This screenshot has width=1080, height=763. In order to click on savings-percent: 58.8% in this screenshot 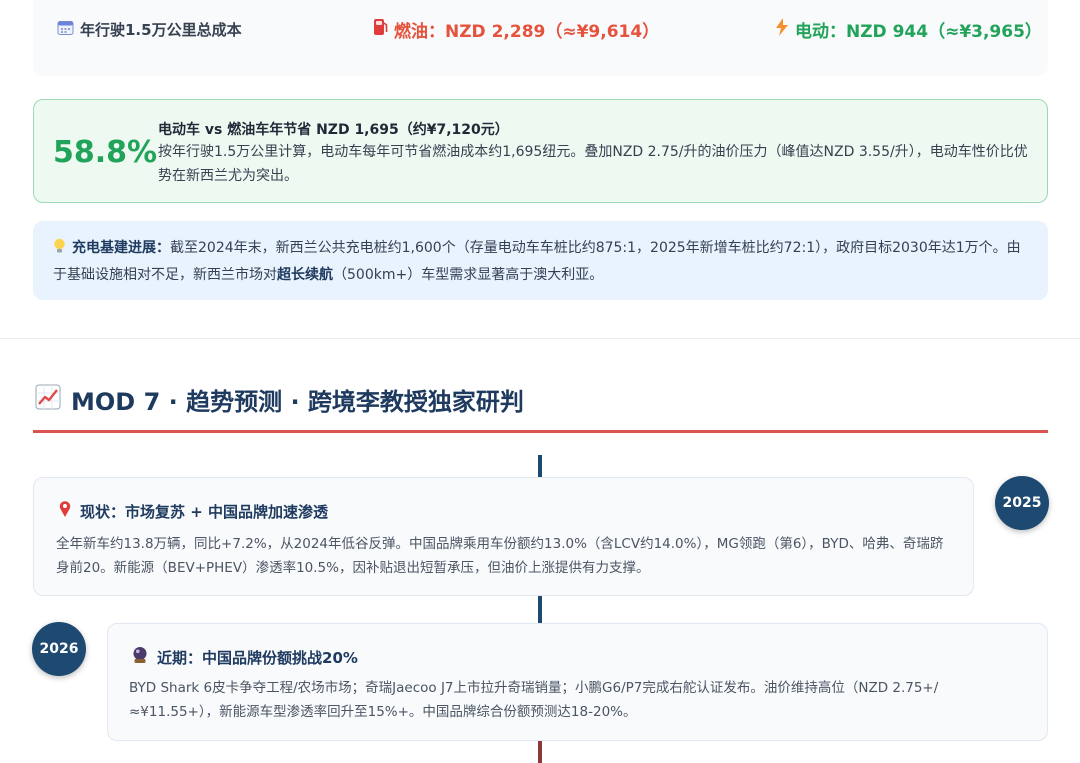, I will do `click(105, 152)`.